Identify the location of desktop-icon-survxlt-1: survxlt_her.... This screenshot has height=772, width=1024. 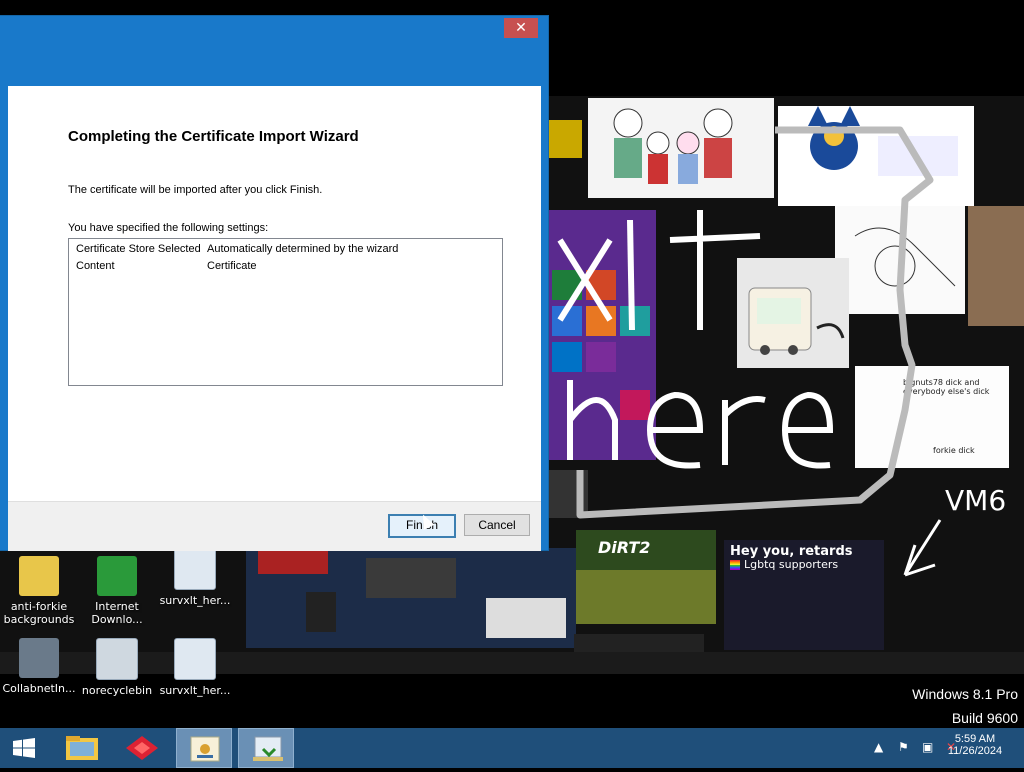
(195, 577).